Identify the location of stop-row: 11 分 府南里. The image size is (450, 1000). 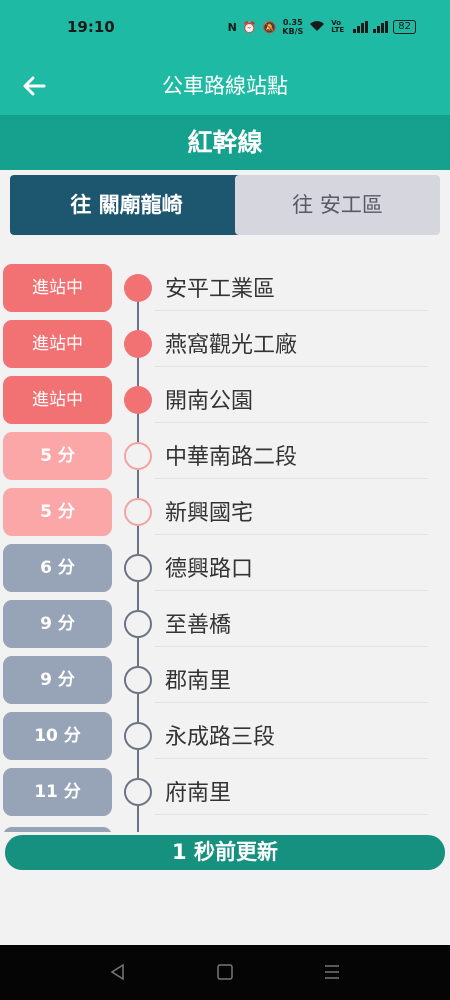
(225, 787).